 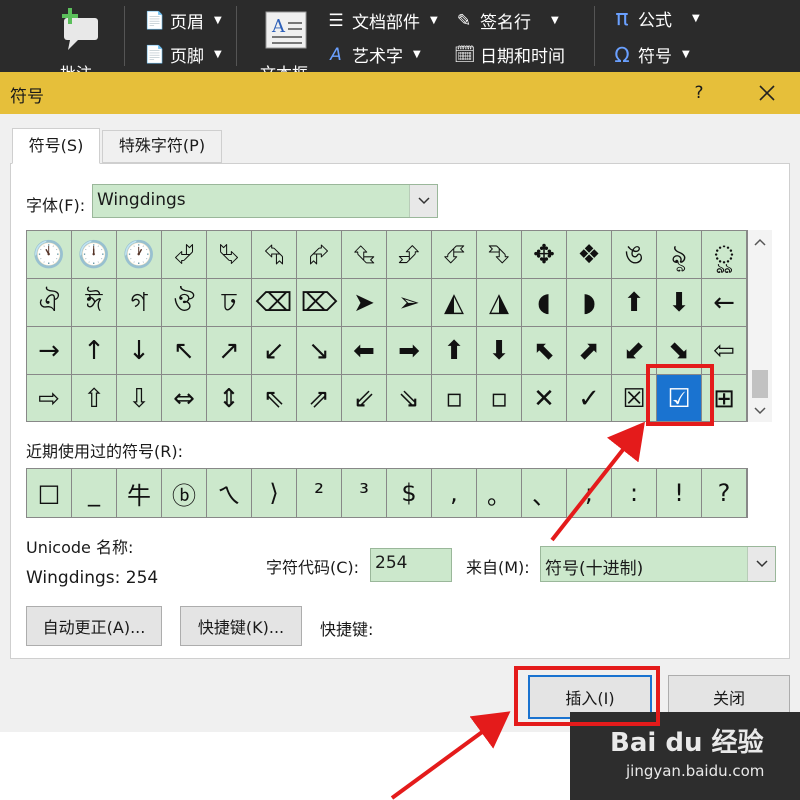 I want to click on symbol-cell: ⮷, so click(x=499, y=255).